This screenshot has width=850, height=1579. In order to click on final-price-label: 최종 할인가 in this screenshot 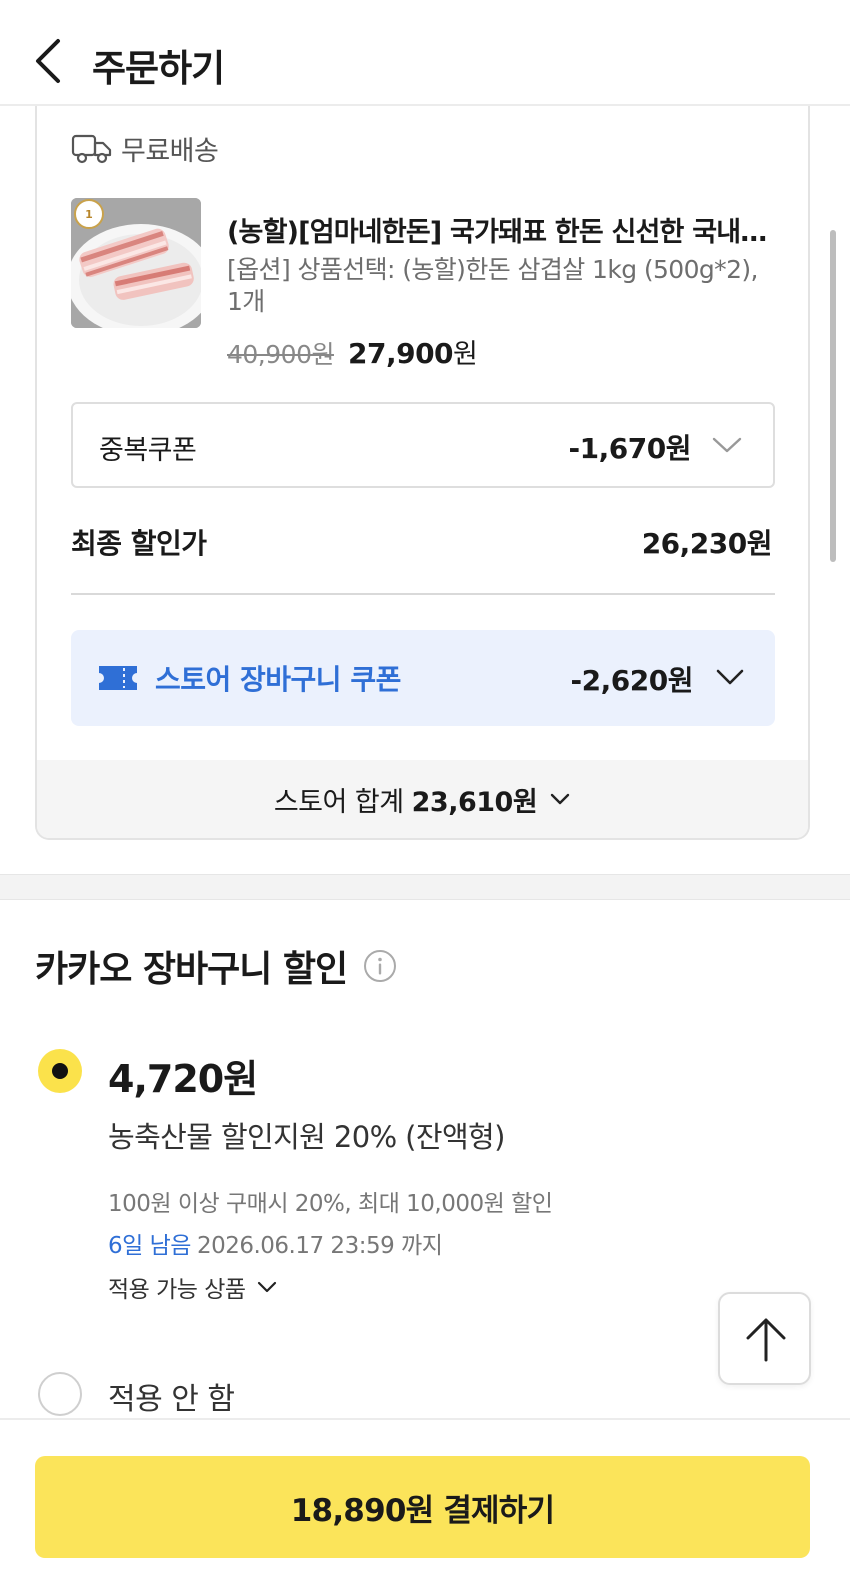, I will do `click(139, 543)`.